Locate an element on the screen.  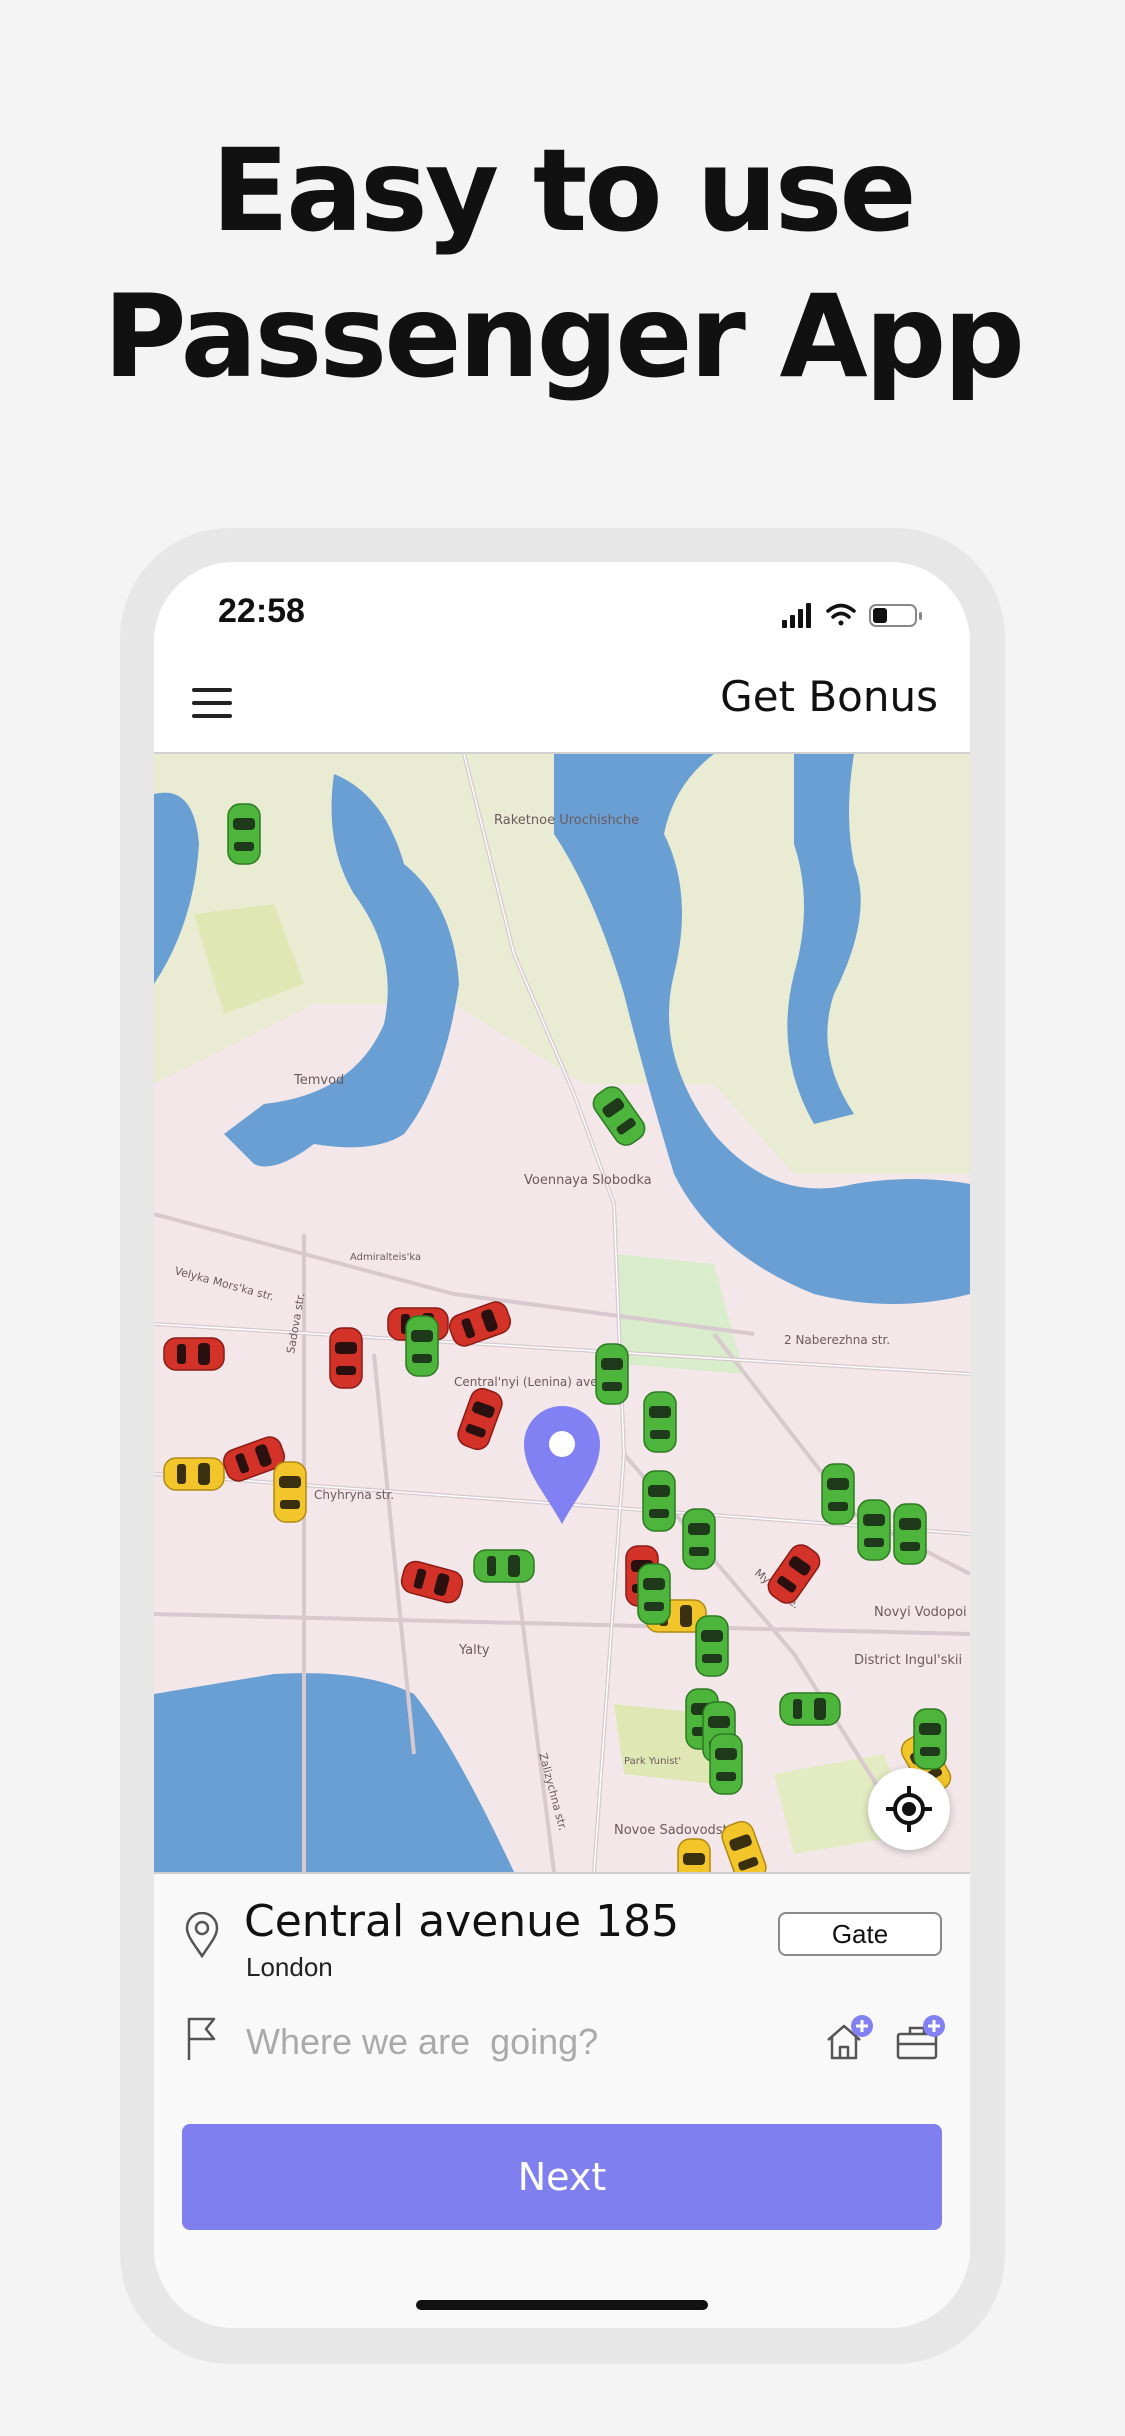
promo-headline-line2: Passenger App is located at coordinates (564, 336).